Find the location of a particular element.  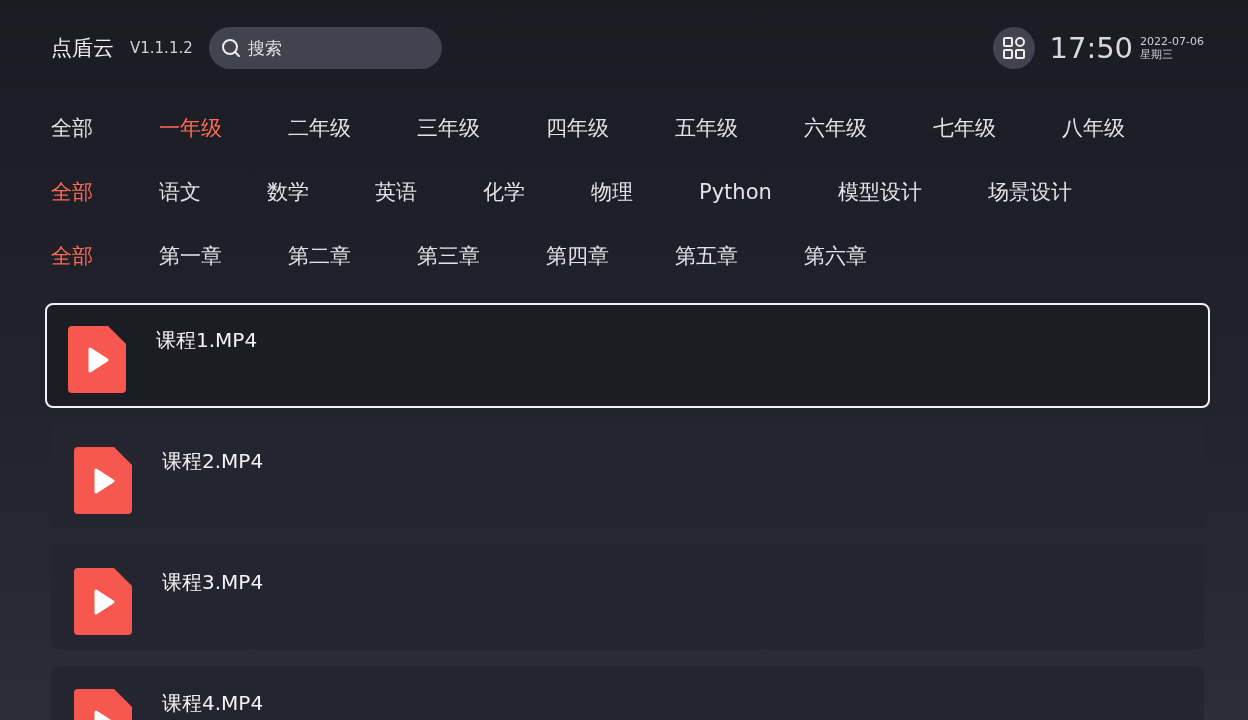

search-field: 搜索 is located at coordinates (325, 48).